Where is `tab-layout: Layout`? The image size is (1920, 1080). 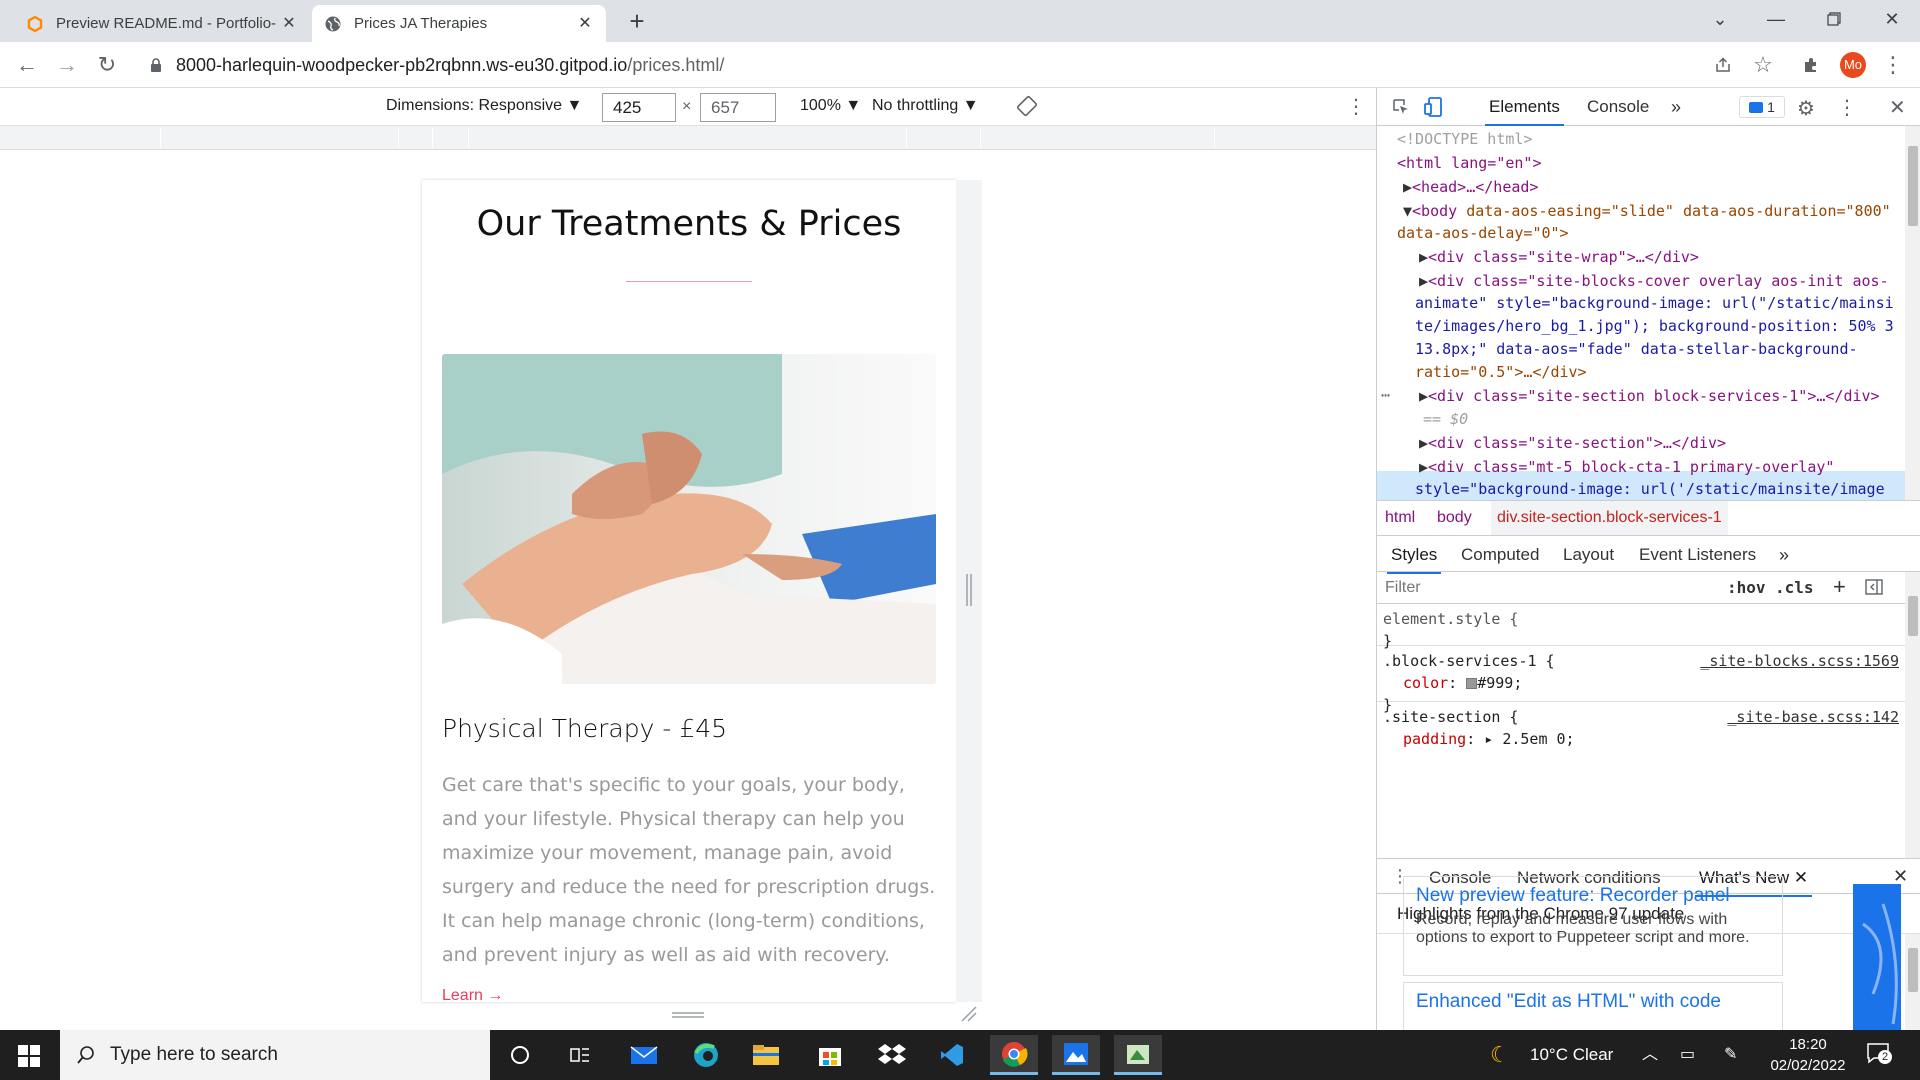
tab-layout: Layout is located at coordinates (1588, 555).